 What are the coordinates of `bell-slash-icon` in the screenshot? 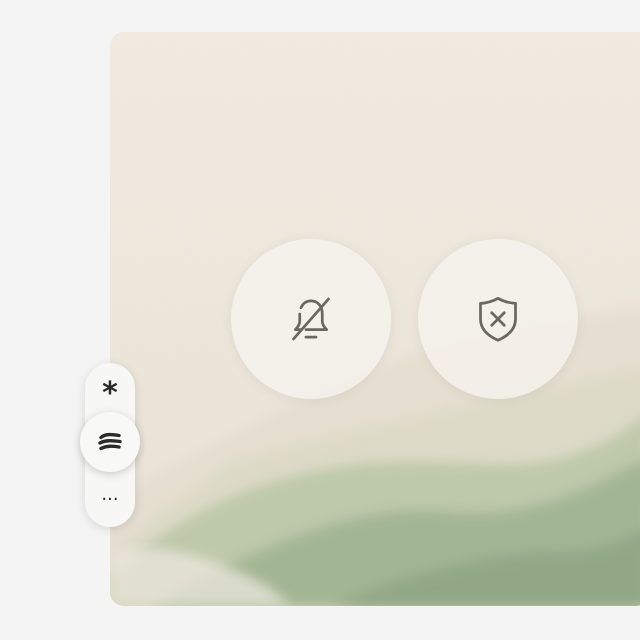 It's located at (311, 319).